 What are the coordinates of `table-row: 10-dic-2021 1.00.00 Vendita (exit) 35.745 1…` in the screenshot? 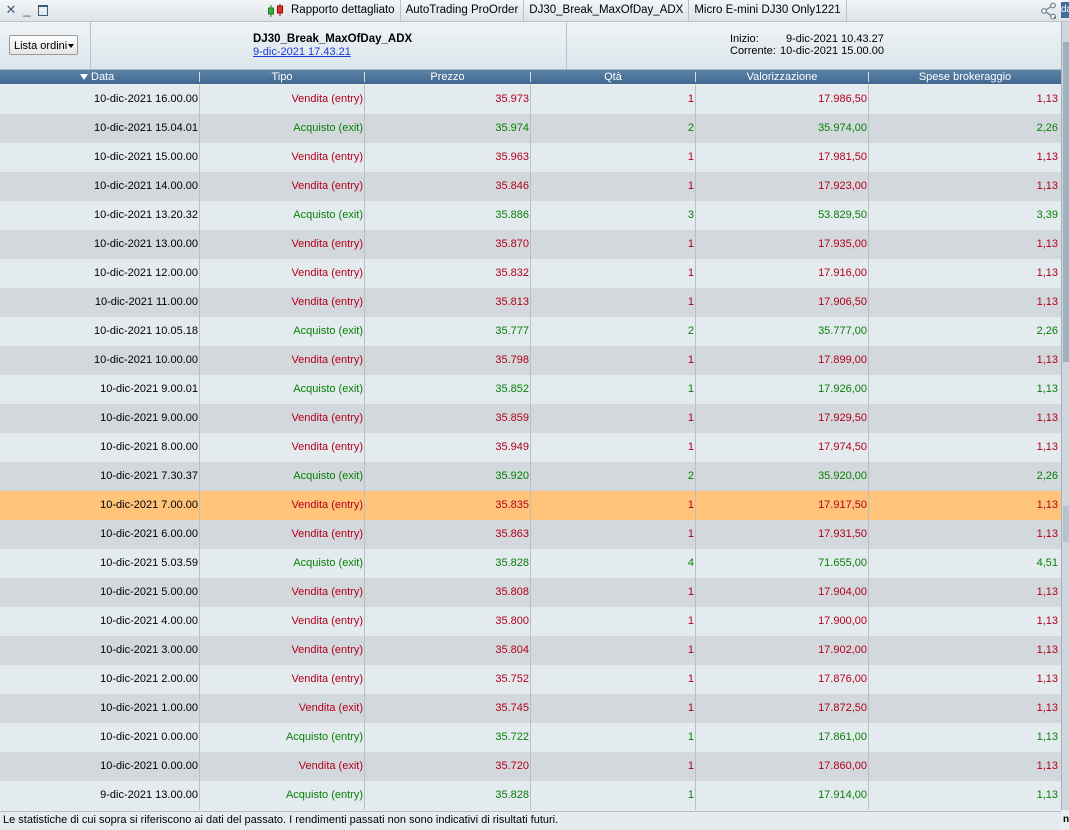 It's located at (530, 708).